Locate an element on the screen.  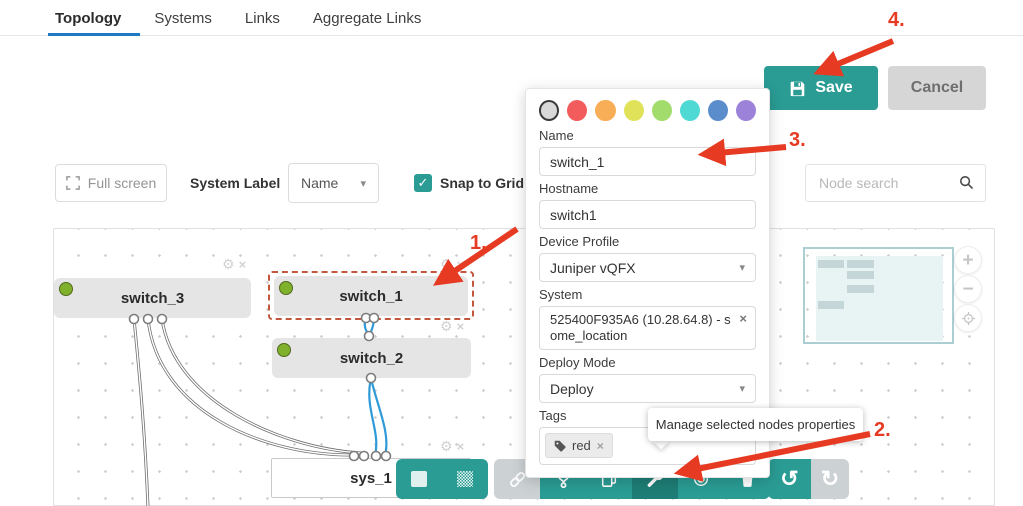
minimap-content is located at coordinates (879, 298).